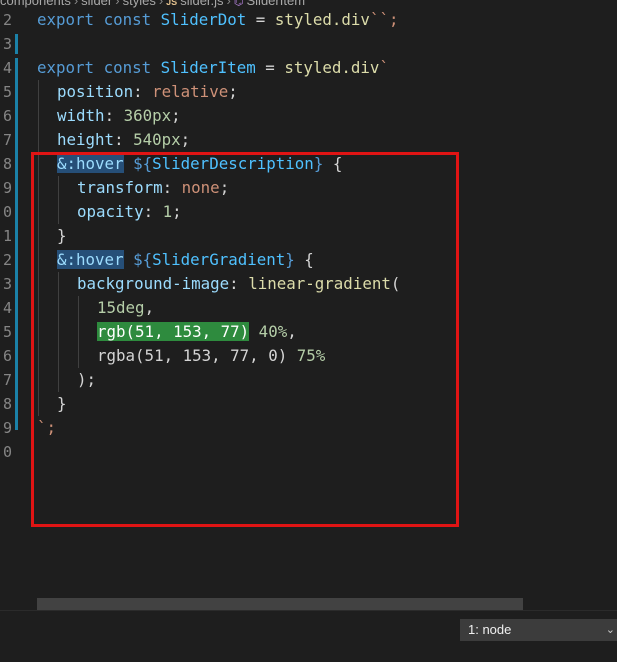  Describe the element at coordinates (208, 67) in the screenshot. I see `identifier-token: SliderItem` at that location.